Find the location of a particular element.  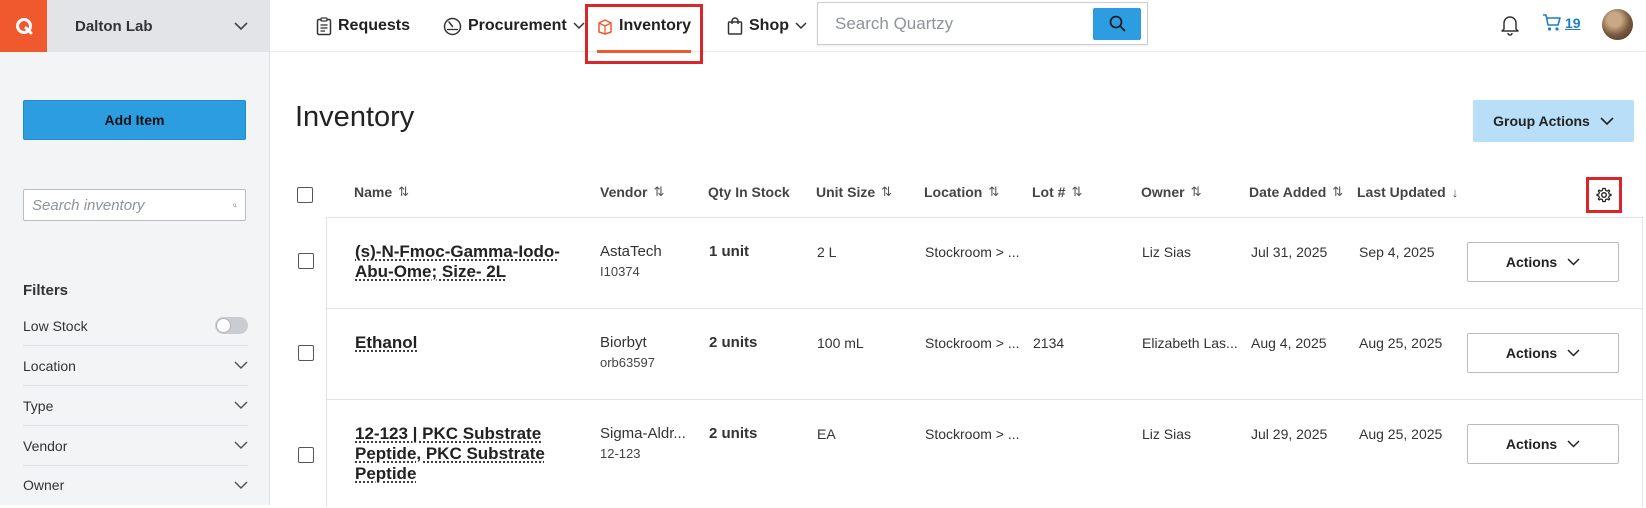

column-header-date-added: Date Added ⇅ is located at coordinates (1296, 192).